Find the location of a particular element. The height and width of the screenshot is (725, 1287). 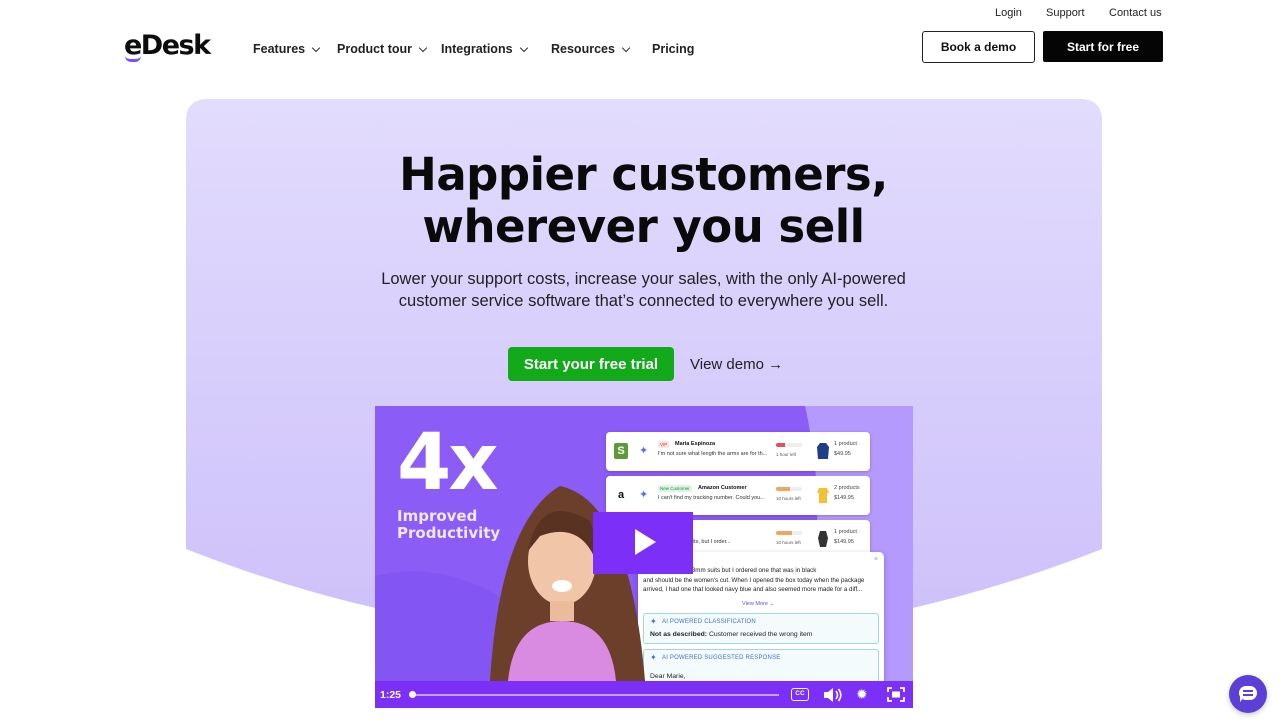

vip-badge: VIP is located at coordinates (664, 444).